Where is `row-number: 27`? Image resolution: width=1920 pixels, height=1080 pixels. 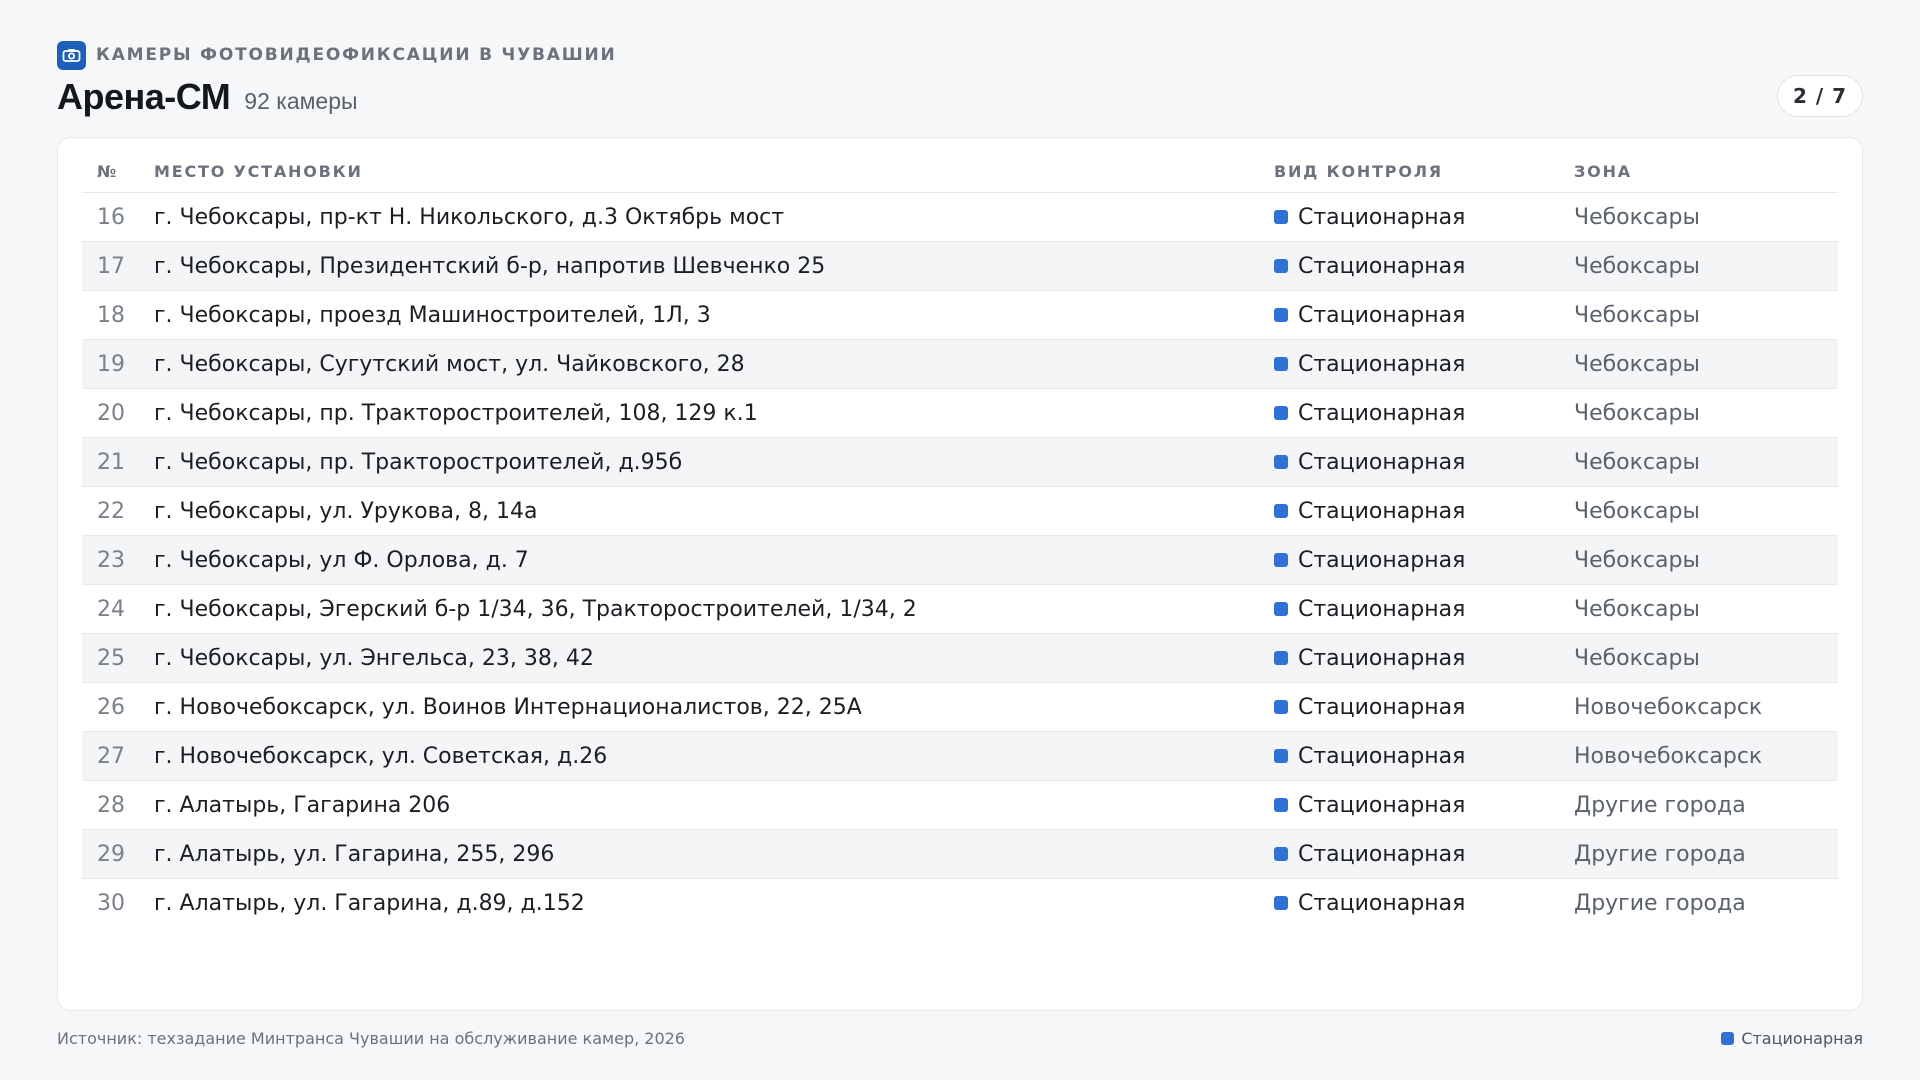 row-number: 27 is located at coordinates (110, 756).